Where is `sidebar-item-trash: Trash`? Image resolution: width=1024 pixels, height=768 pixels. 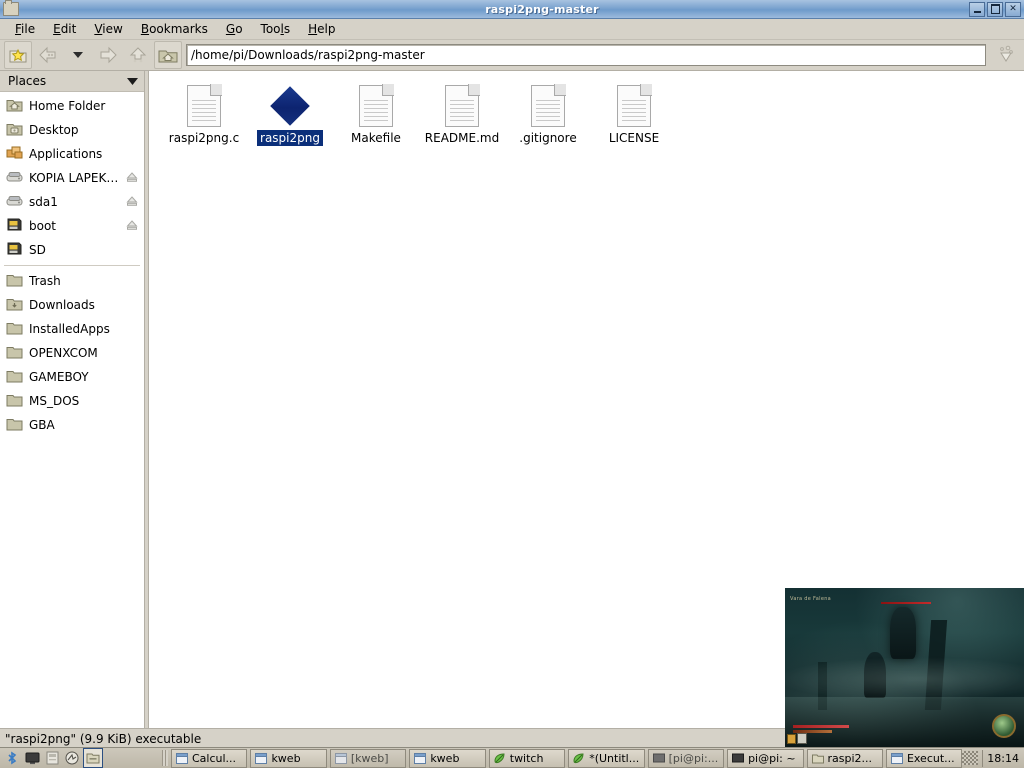 sidebar-item-trash: Trash is located at coordinates (72, 281).